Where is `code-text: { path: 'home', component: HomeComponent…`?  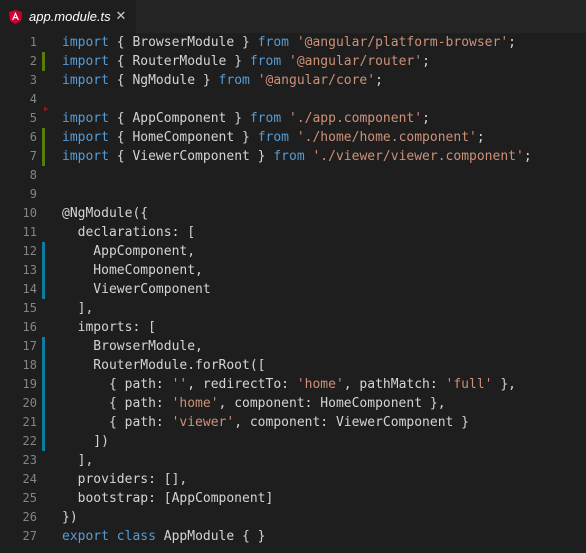
code-text: { path: 'home', component: HomeComponent… is located at coordinates (254, 403).